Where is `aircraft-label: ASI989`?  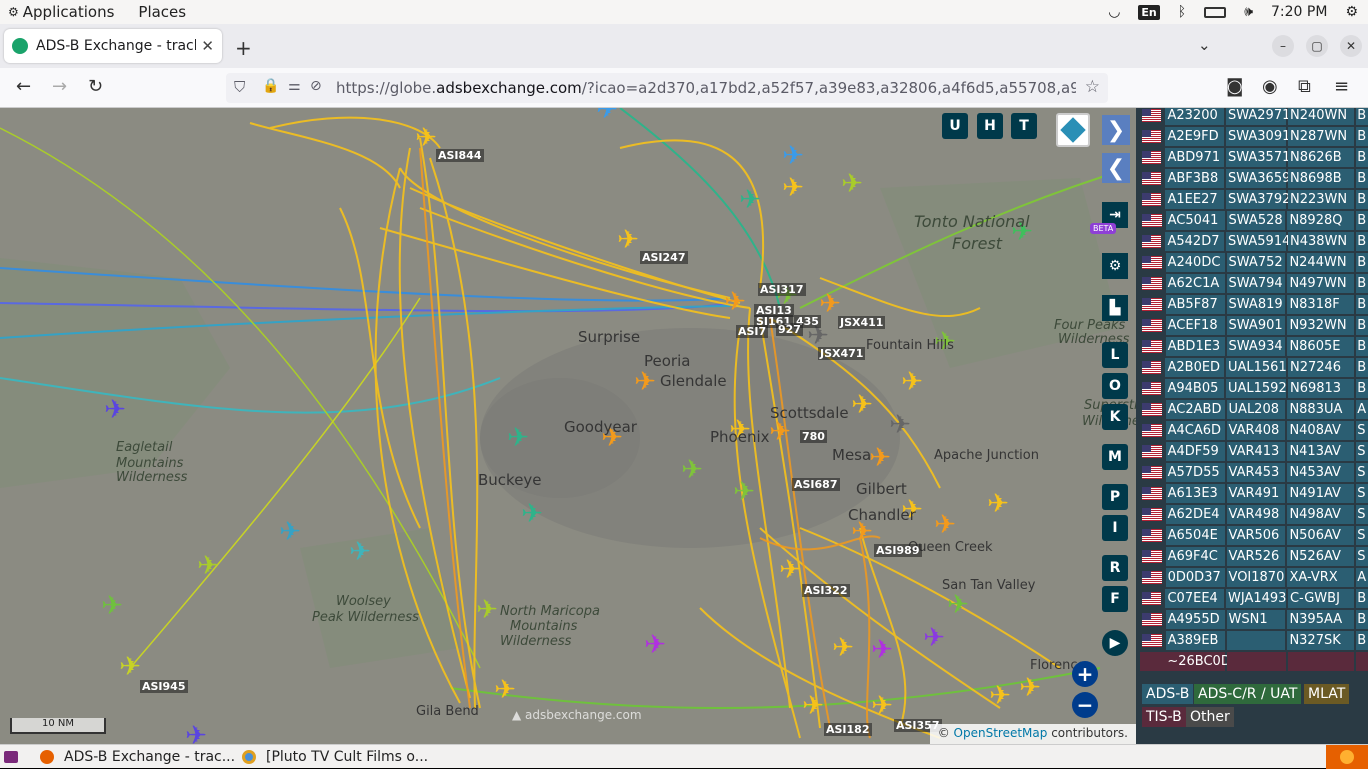
aircraft-label: ASI989 is located at coordinates (898, 550).